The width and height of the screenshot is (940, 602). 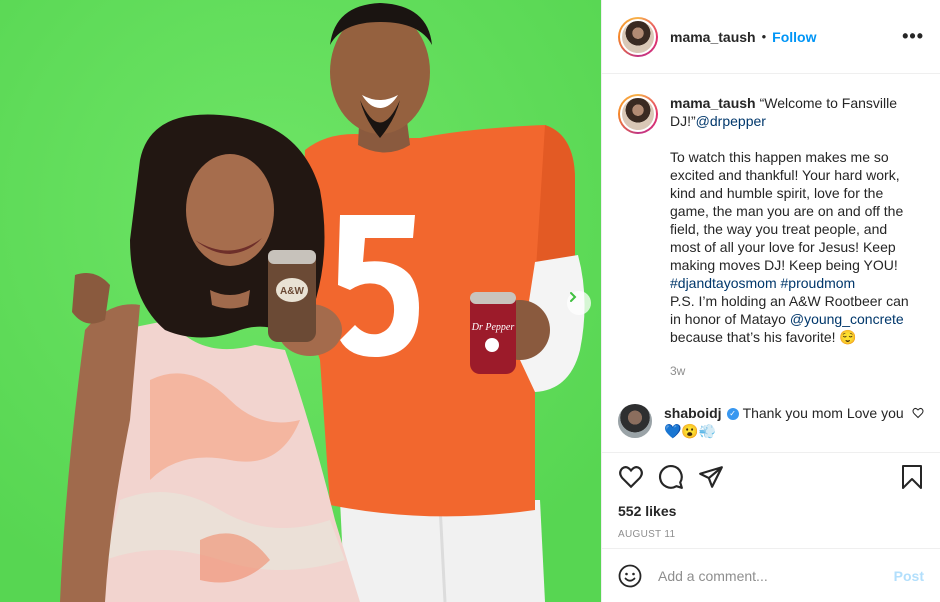 I want to click on post-date: AUGUST 11, so click(x=771, y=534).